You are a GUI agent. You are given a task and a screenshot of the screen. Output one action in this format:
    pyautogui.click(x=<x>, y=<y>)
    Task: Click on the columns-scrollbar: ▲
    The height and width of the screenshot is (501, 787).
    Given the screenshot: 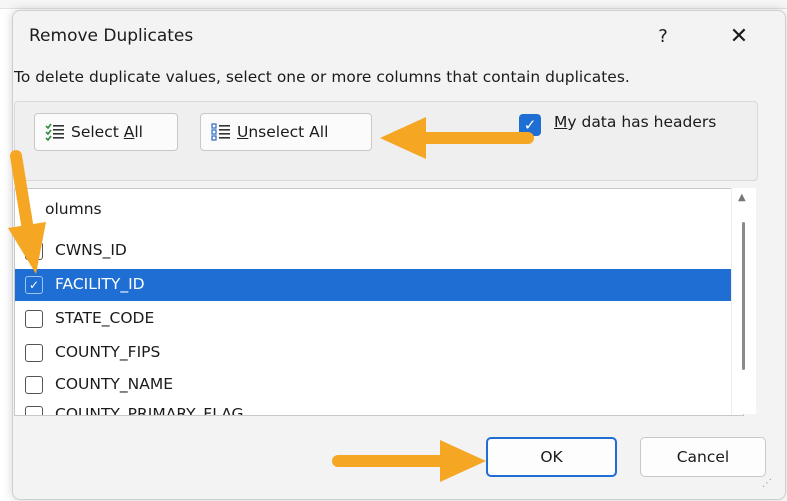 What is the action you would take?
    pyautogui.click(x=743, y=301)
    